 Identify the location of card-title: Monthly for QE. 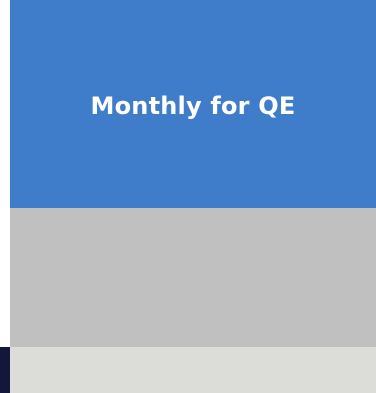
(193, 106).